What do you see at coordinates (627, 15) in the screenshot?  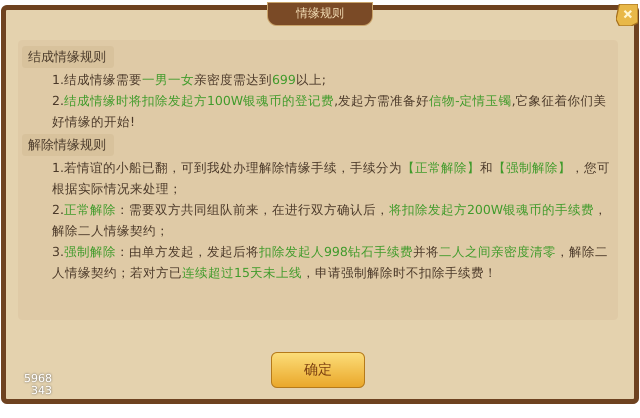 I see `close-icon` at bounding box center [627, 15].